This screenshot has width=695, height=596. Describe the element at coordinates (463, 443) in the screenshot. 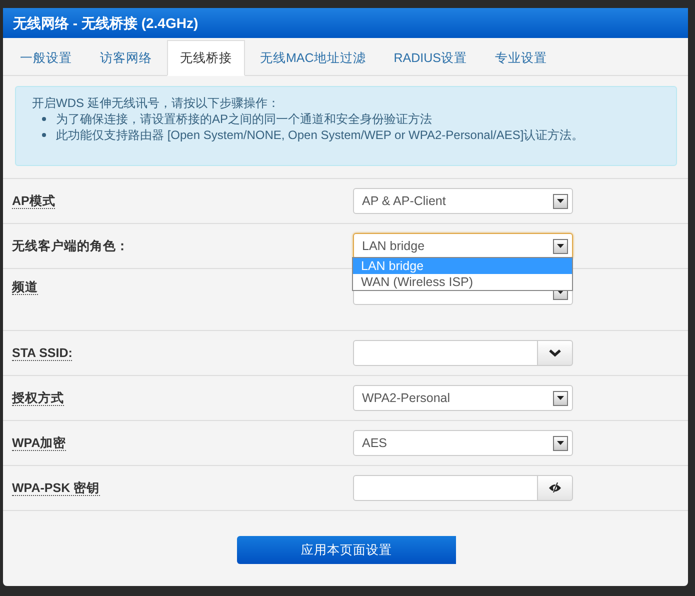

I see `select-field: AES` at that location.